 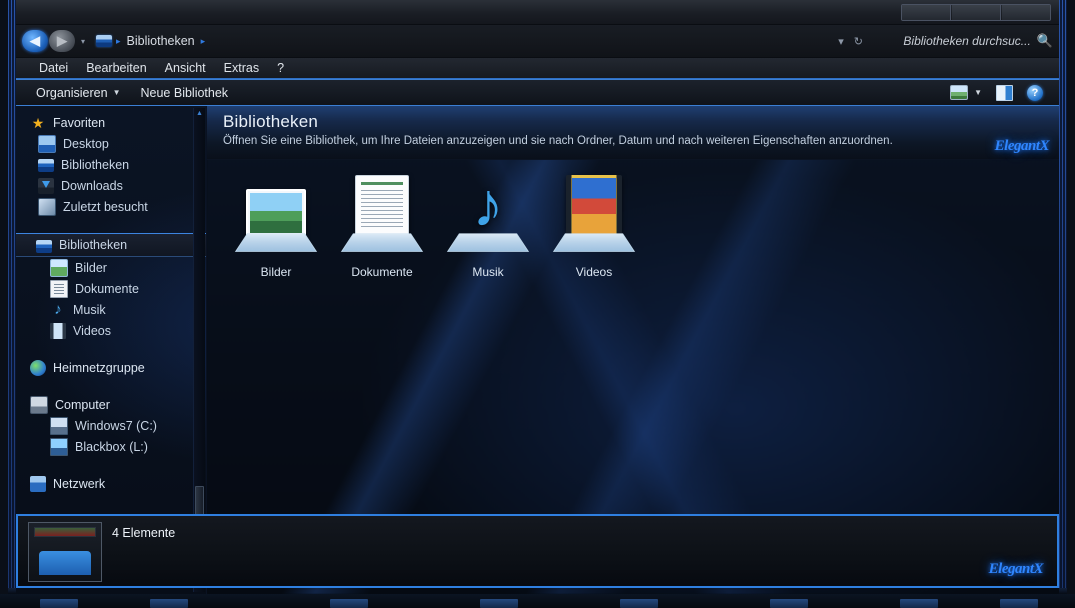 What do you see at coordinates (111, 446) in the screenshot?
I see `sidebar-item-blackbox-l: Blackbox (L:)` at bounding box center [111, 446].